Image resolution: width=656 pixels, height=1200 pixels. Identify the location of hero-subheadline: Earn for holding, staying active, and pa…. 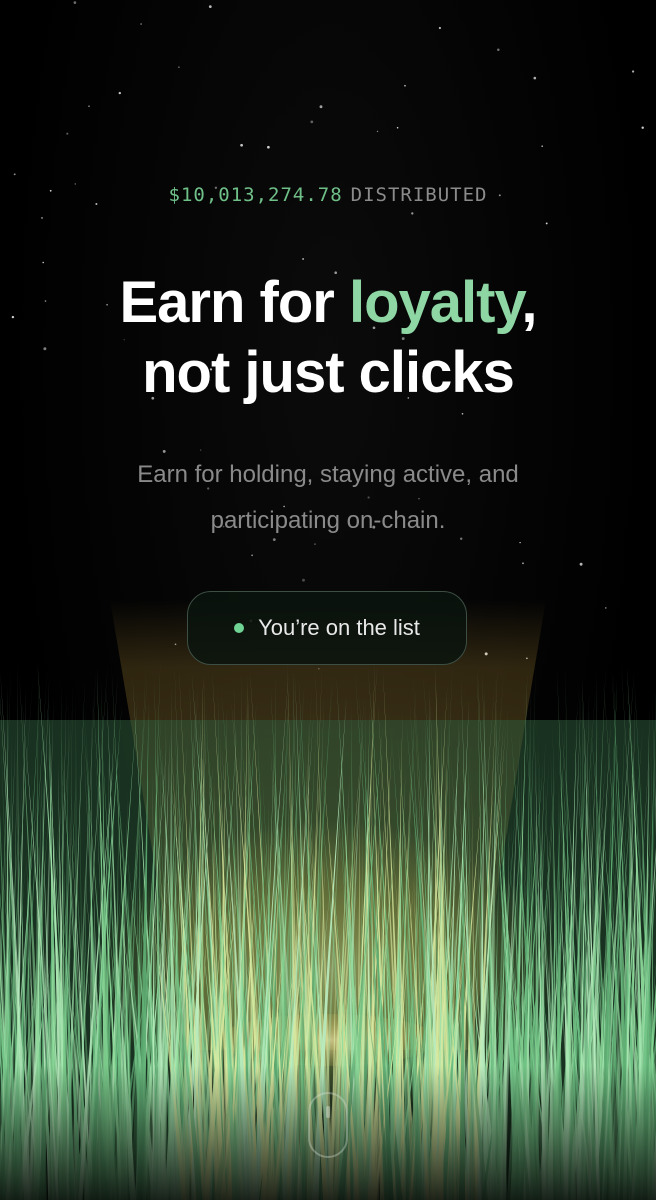
(328, 497).